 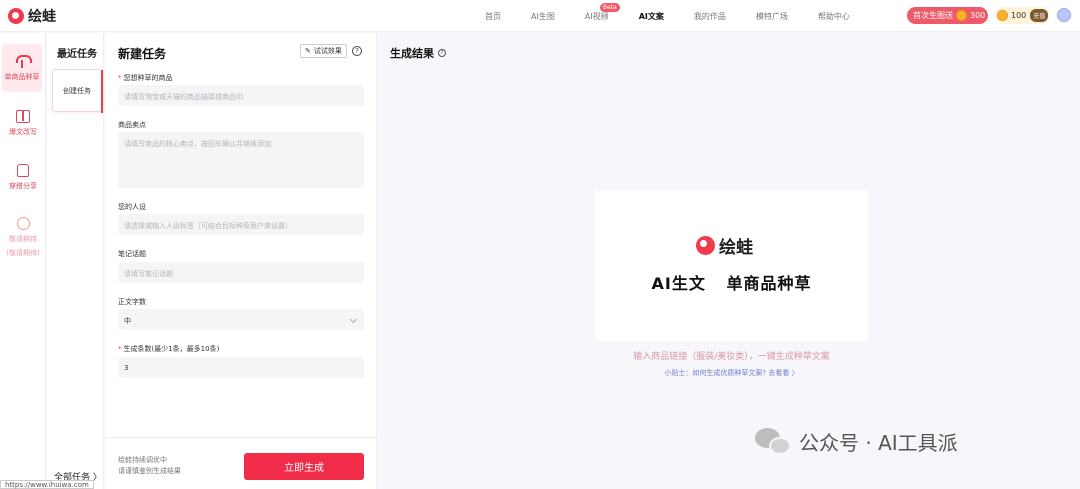 I want to click on disclaimer: 绘蛙持续调优中 请谨慎鉴别生成结果, so click(x=149, y=466).